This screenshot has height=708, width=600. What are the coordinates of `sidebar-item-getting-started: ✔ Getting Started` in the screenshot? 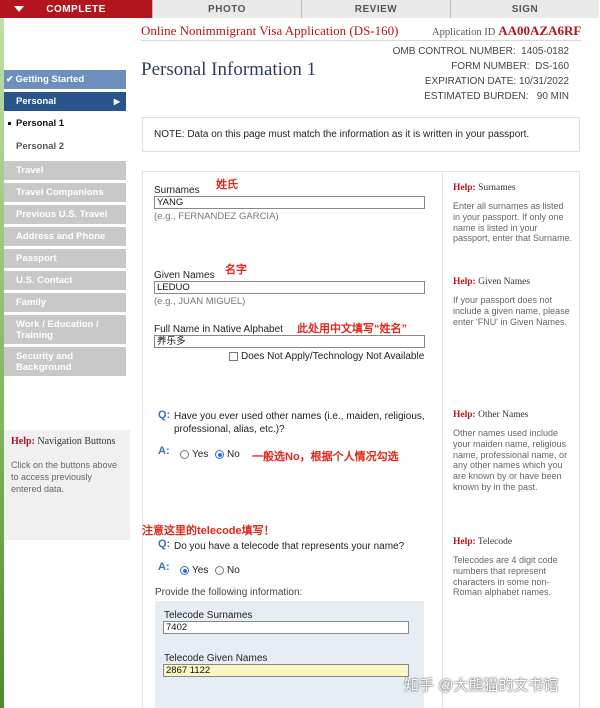 It's located at (65, 79).